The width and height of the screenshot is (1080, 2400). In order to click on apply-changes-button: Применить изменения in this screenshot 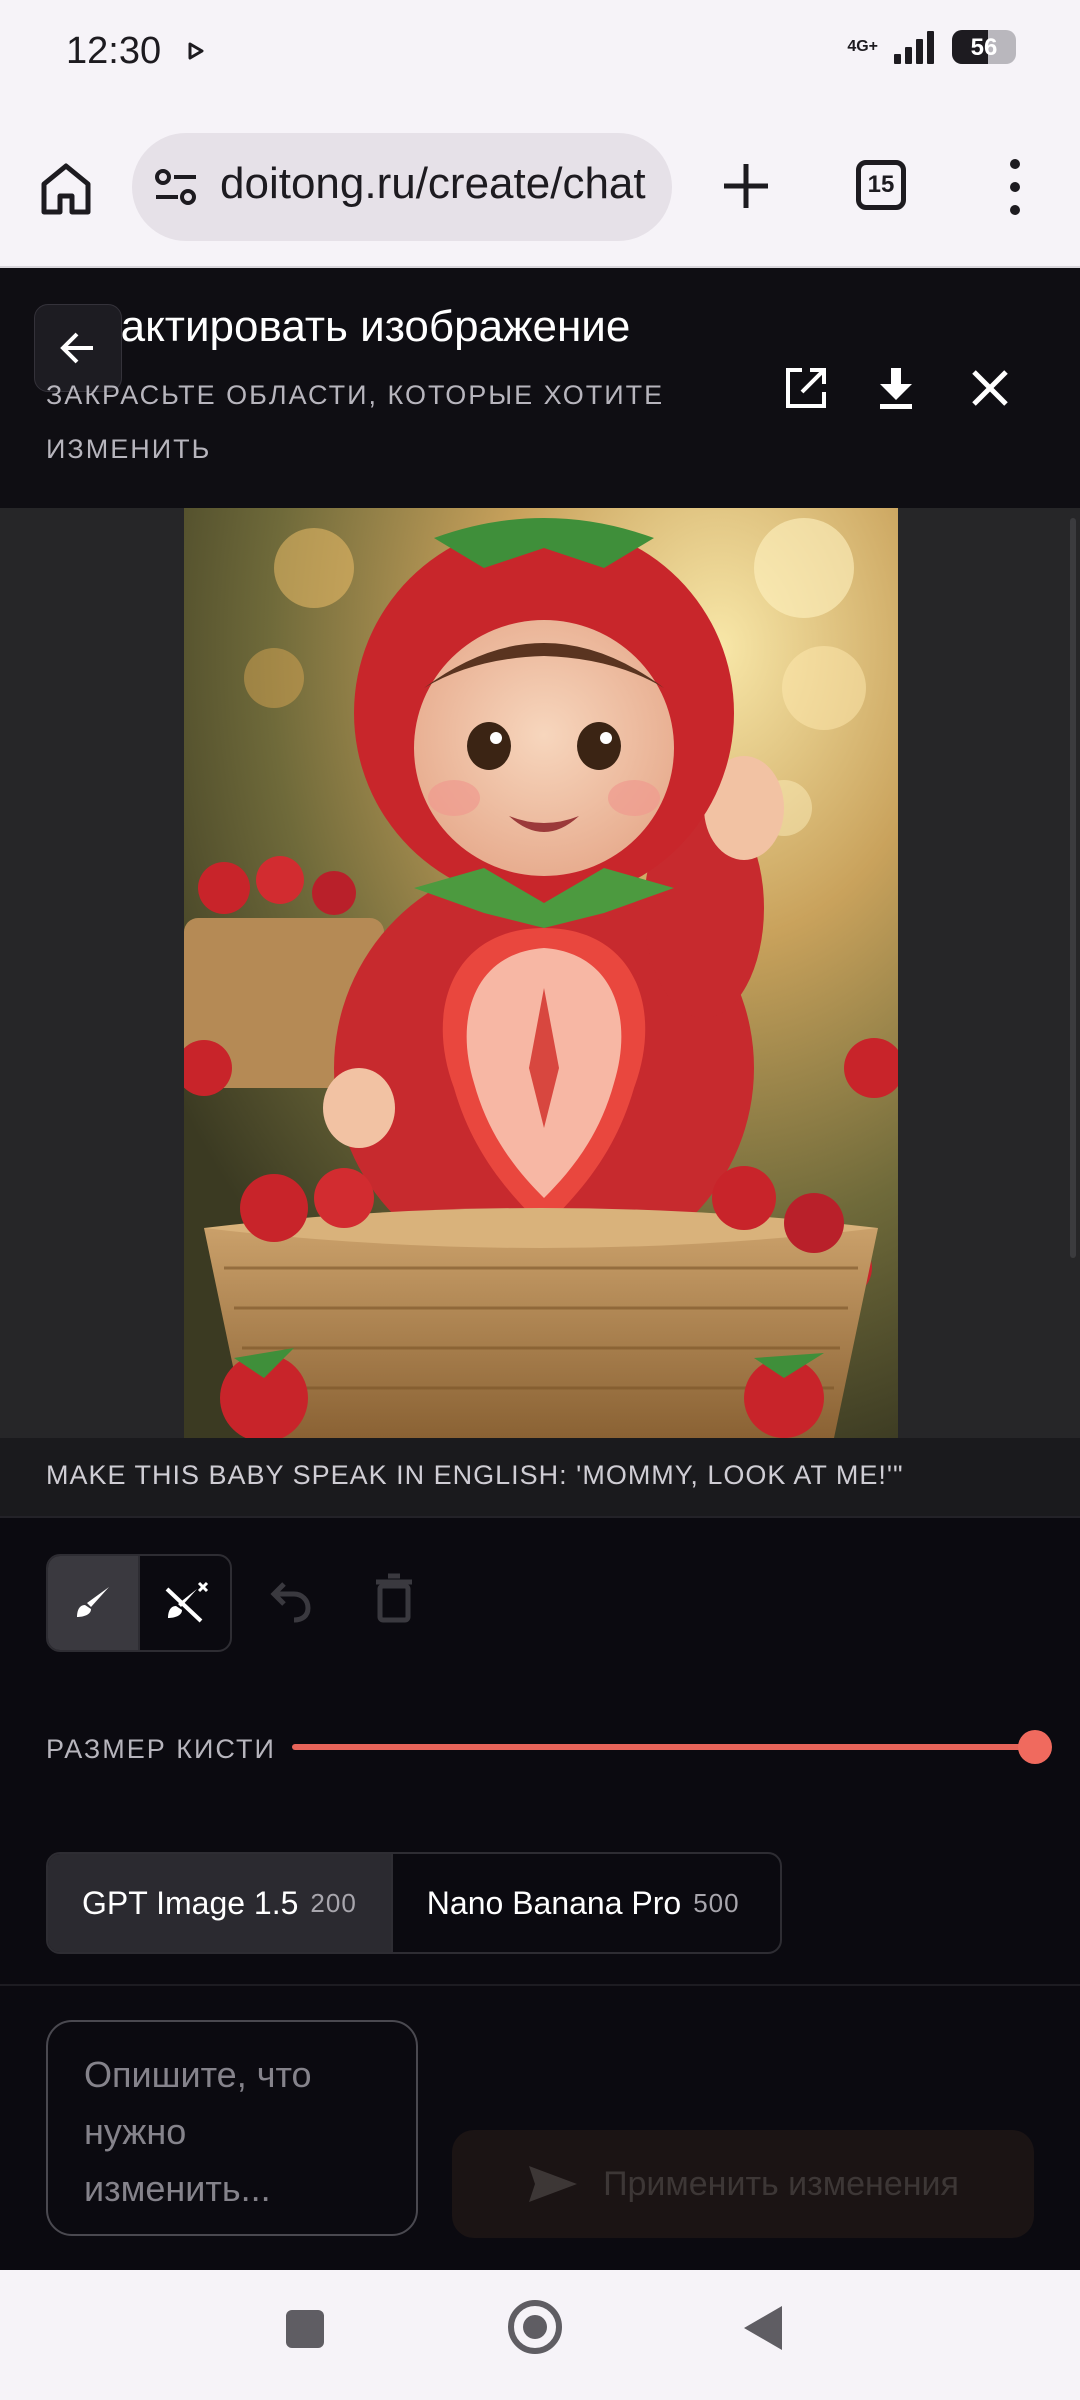, I will do `click(743, 2184)`.